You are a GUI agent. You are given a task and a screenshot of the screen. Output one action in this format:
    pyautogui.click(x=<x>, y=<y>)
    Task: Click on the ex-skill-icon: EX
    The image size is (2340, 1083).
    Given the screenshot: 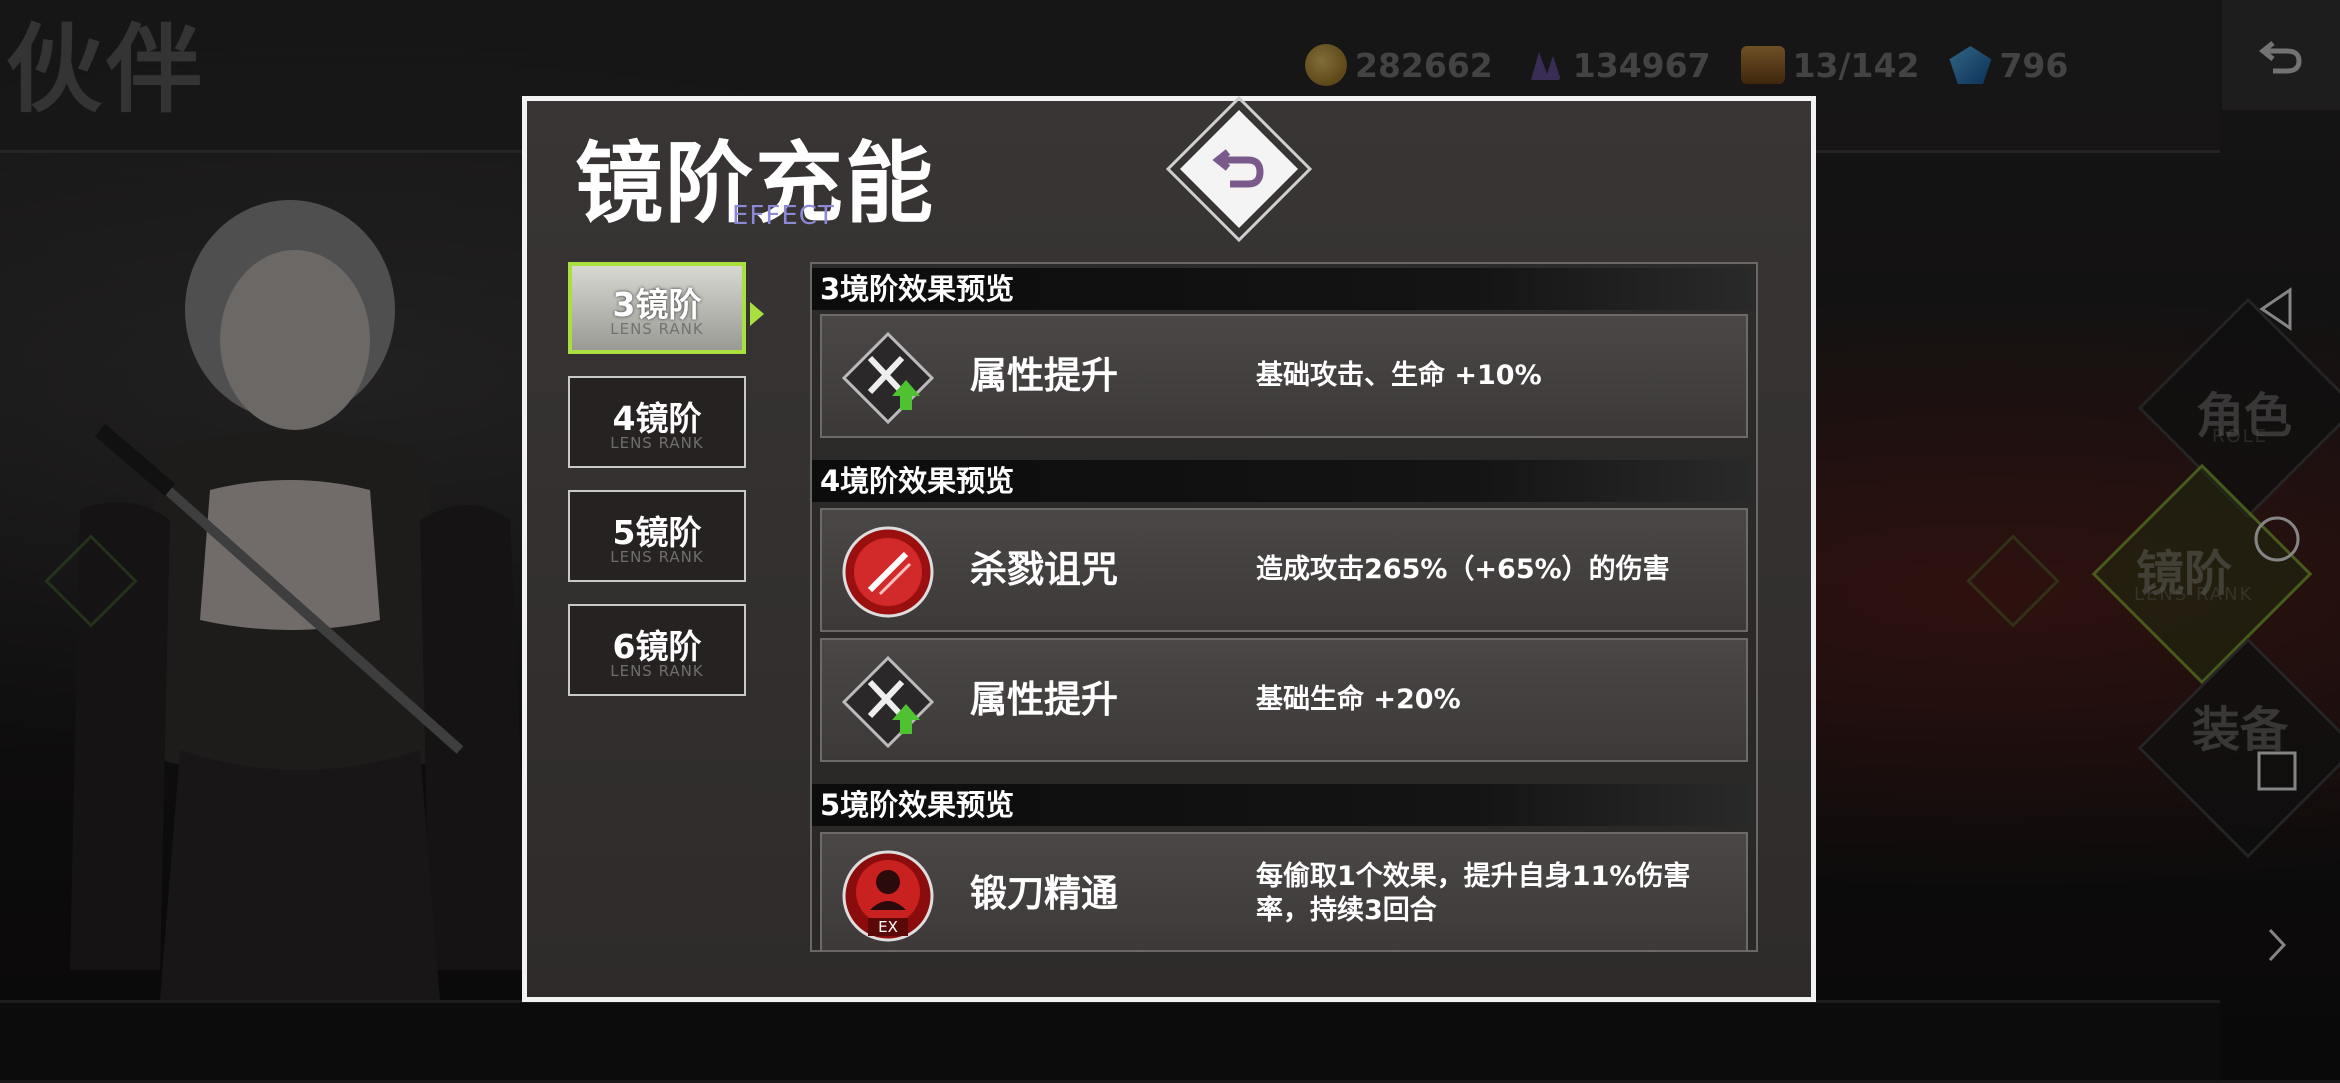 What is the action you would take?
    pyautogui.click(x=888, y=896)
    